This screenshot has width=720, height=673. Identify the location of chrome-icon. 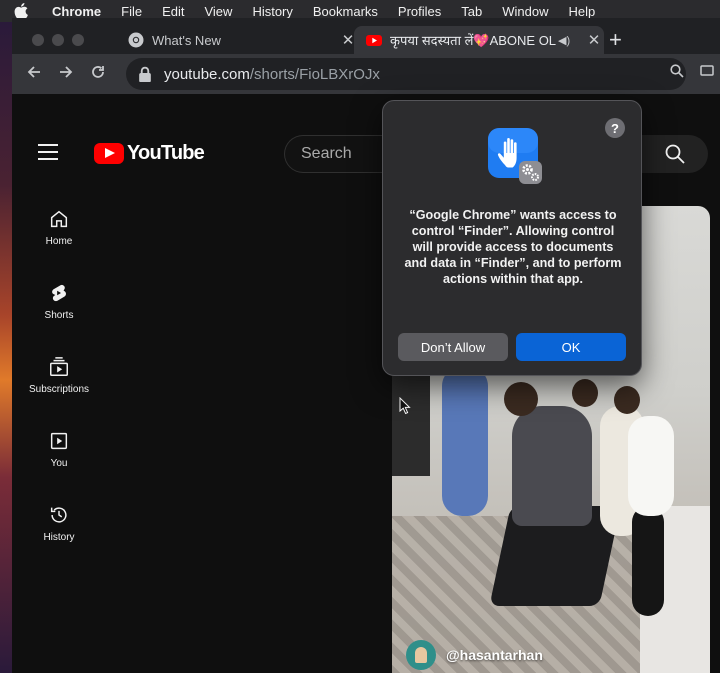
(136, 40).